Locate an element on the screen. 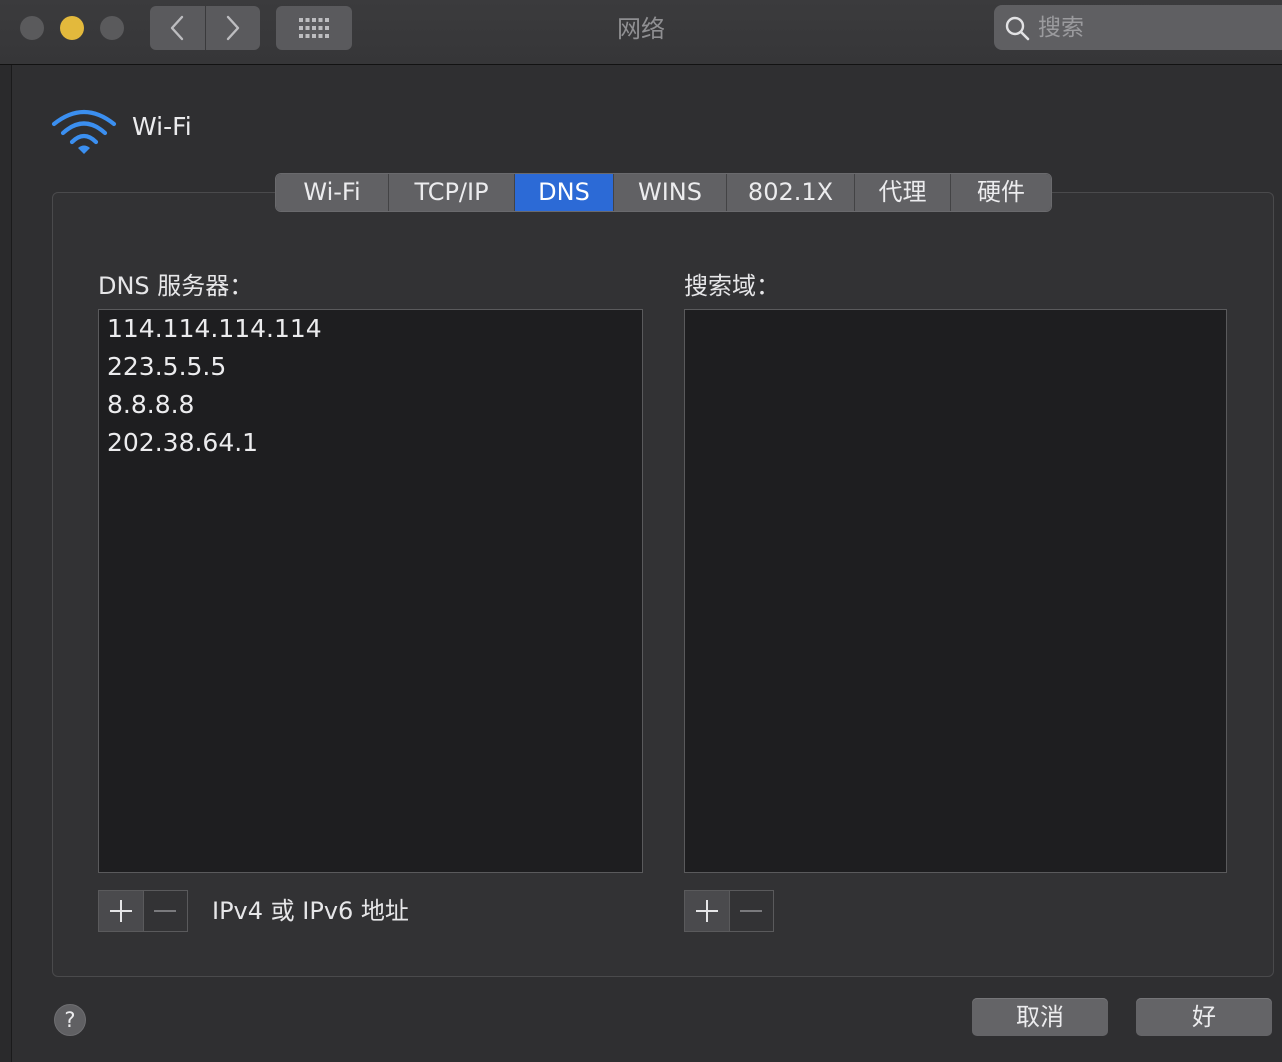  forward-button is located at coordinates (232, 28).